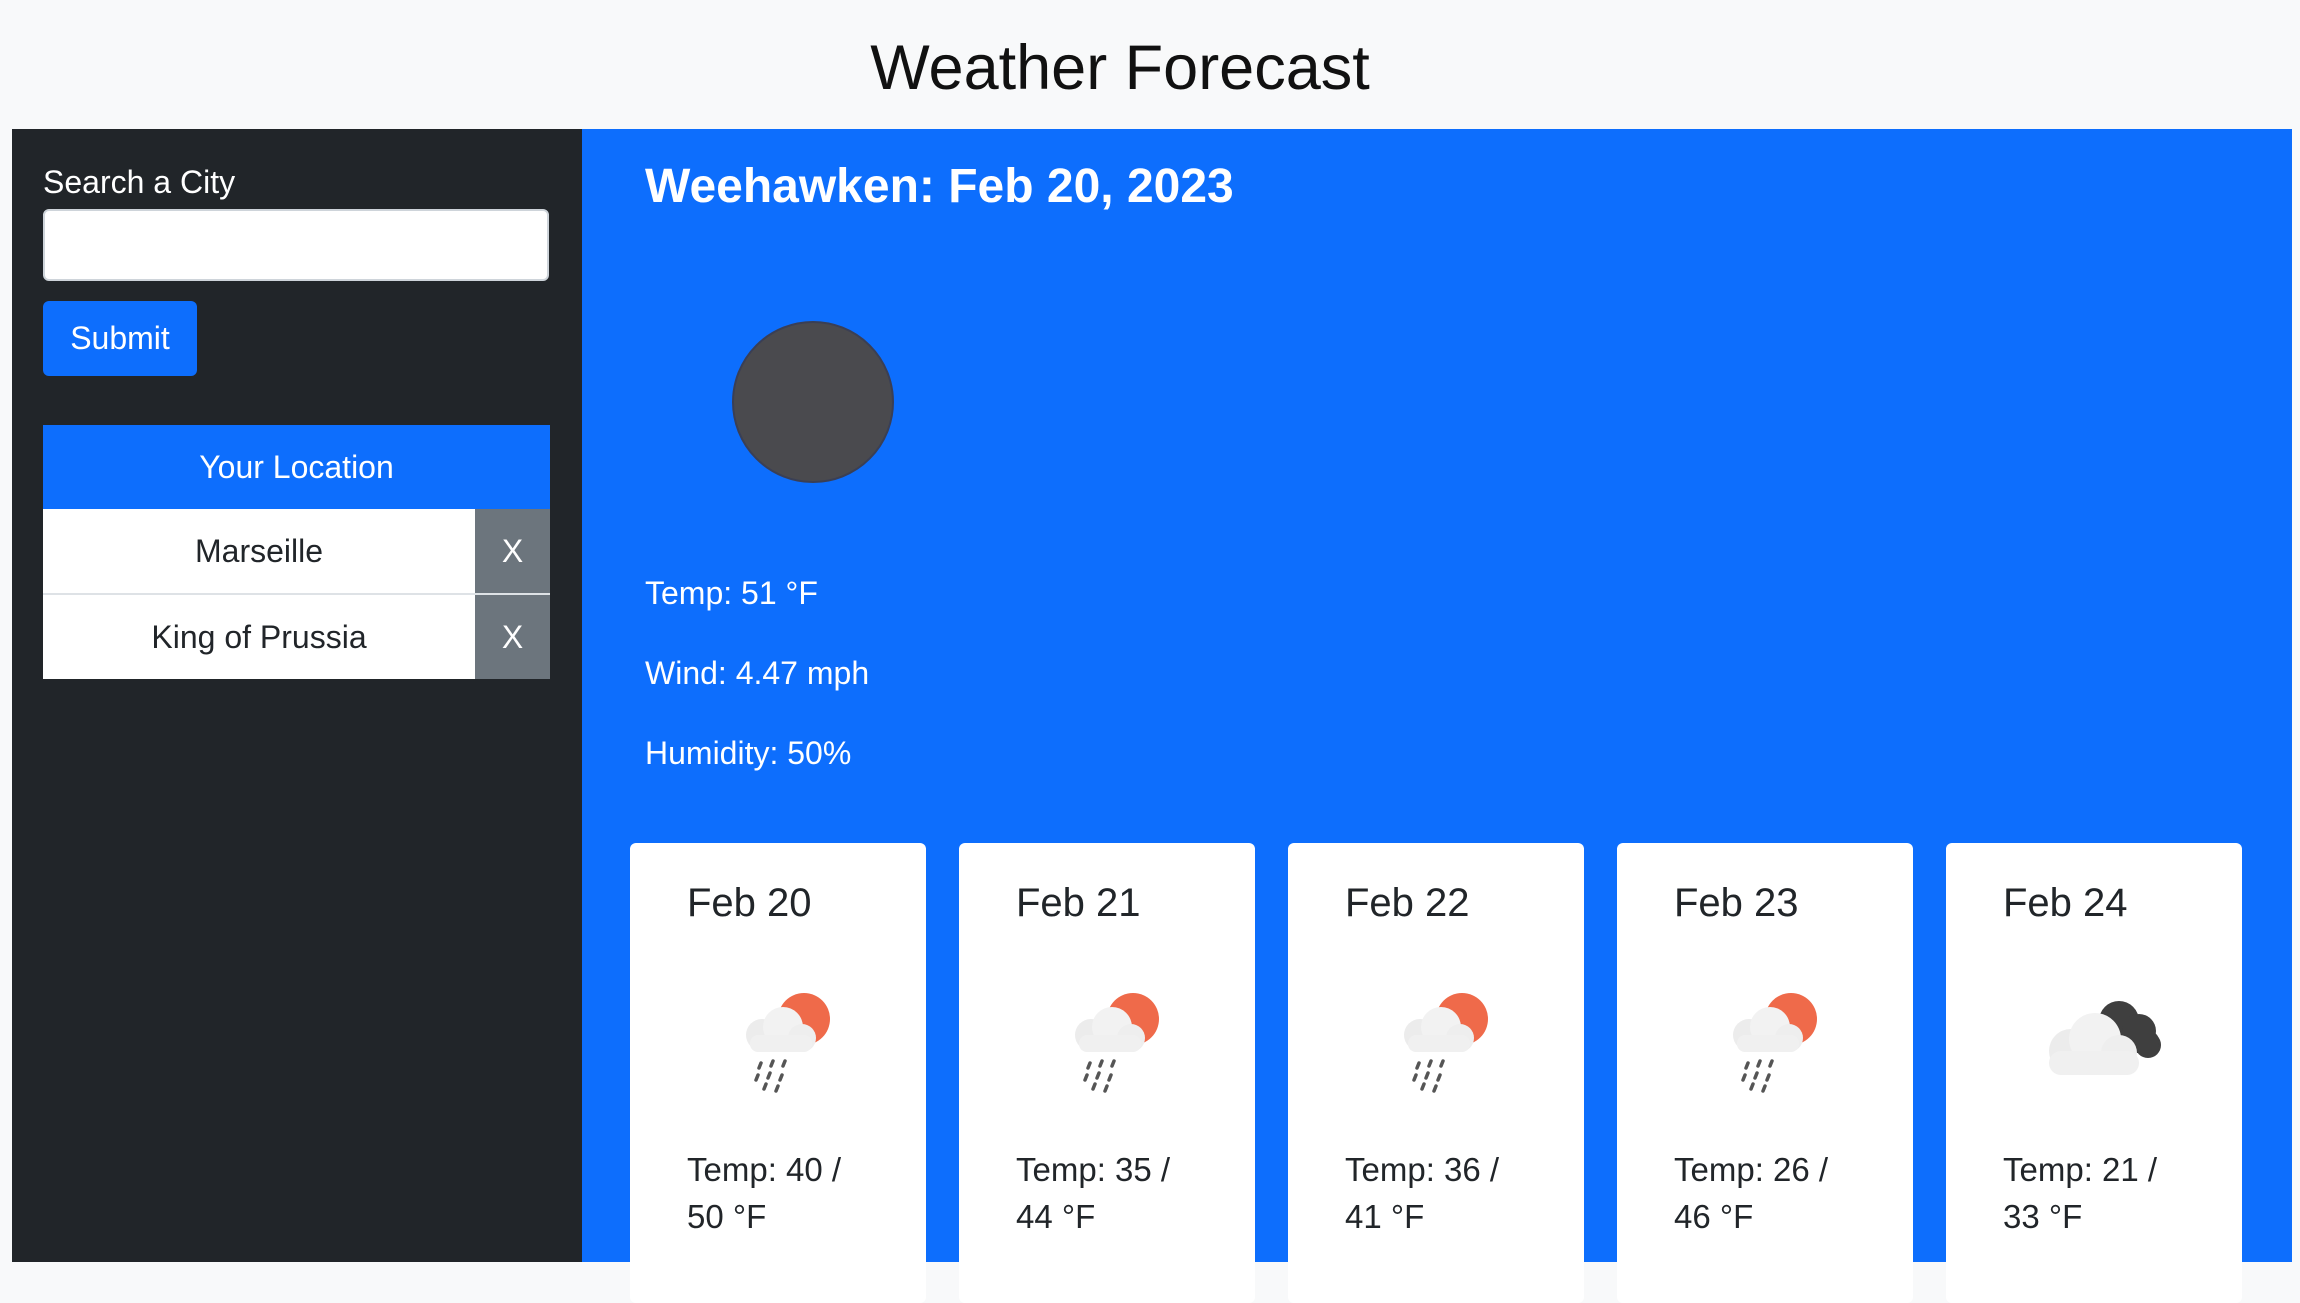  Describe the element at coordinates (296, 467) in the screenshot. I see `your-location-button: Your Location` at that location.